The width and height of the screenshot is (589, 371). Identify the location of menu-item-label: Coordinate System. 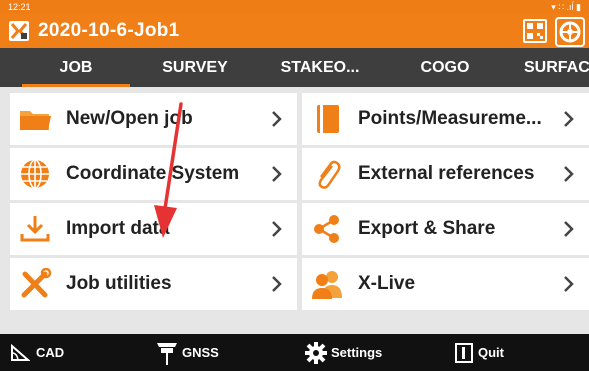
(153, 173).